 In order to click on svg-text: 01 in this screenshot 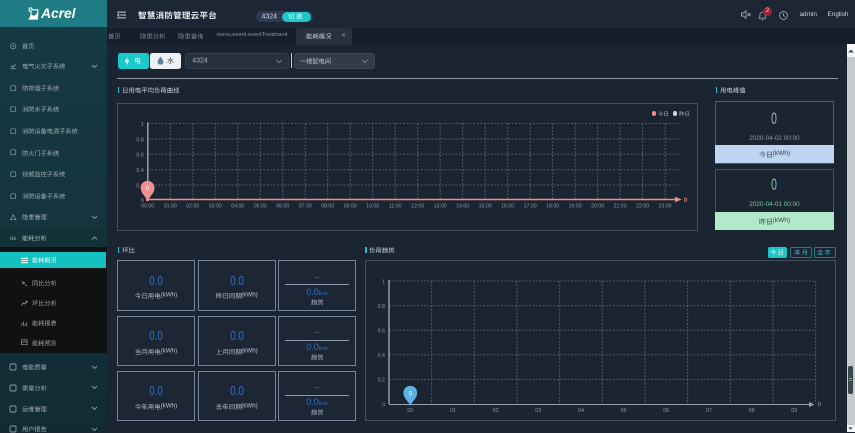, I will do `click(453, 411)`.